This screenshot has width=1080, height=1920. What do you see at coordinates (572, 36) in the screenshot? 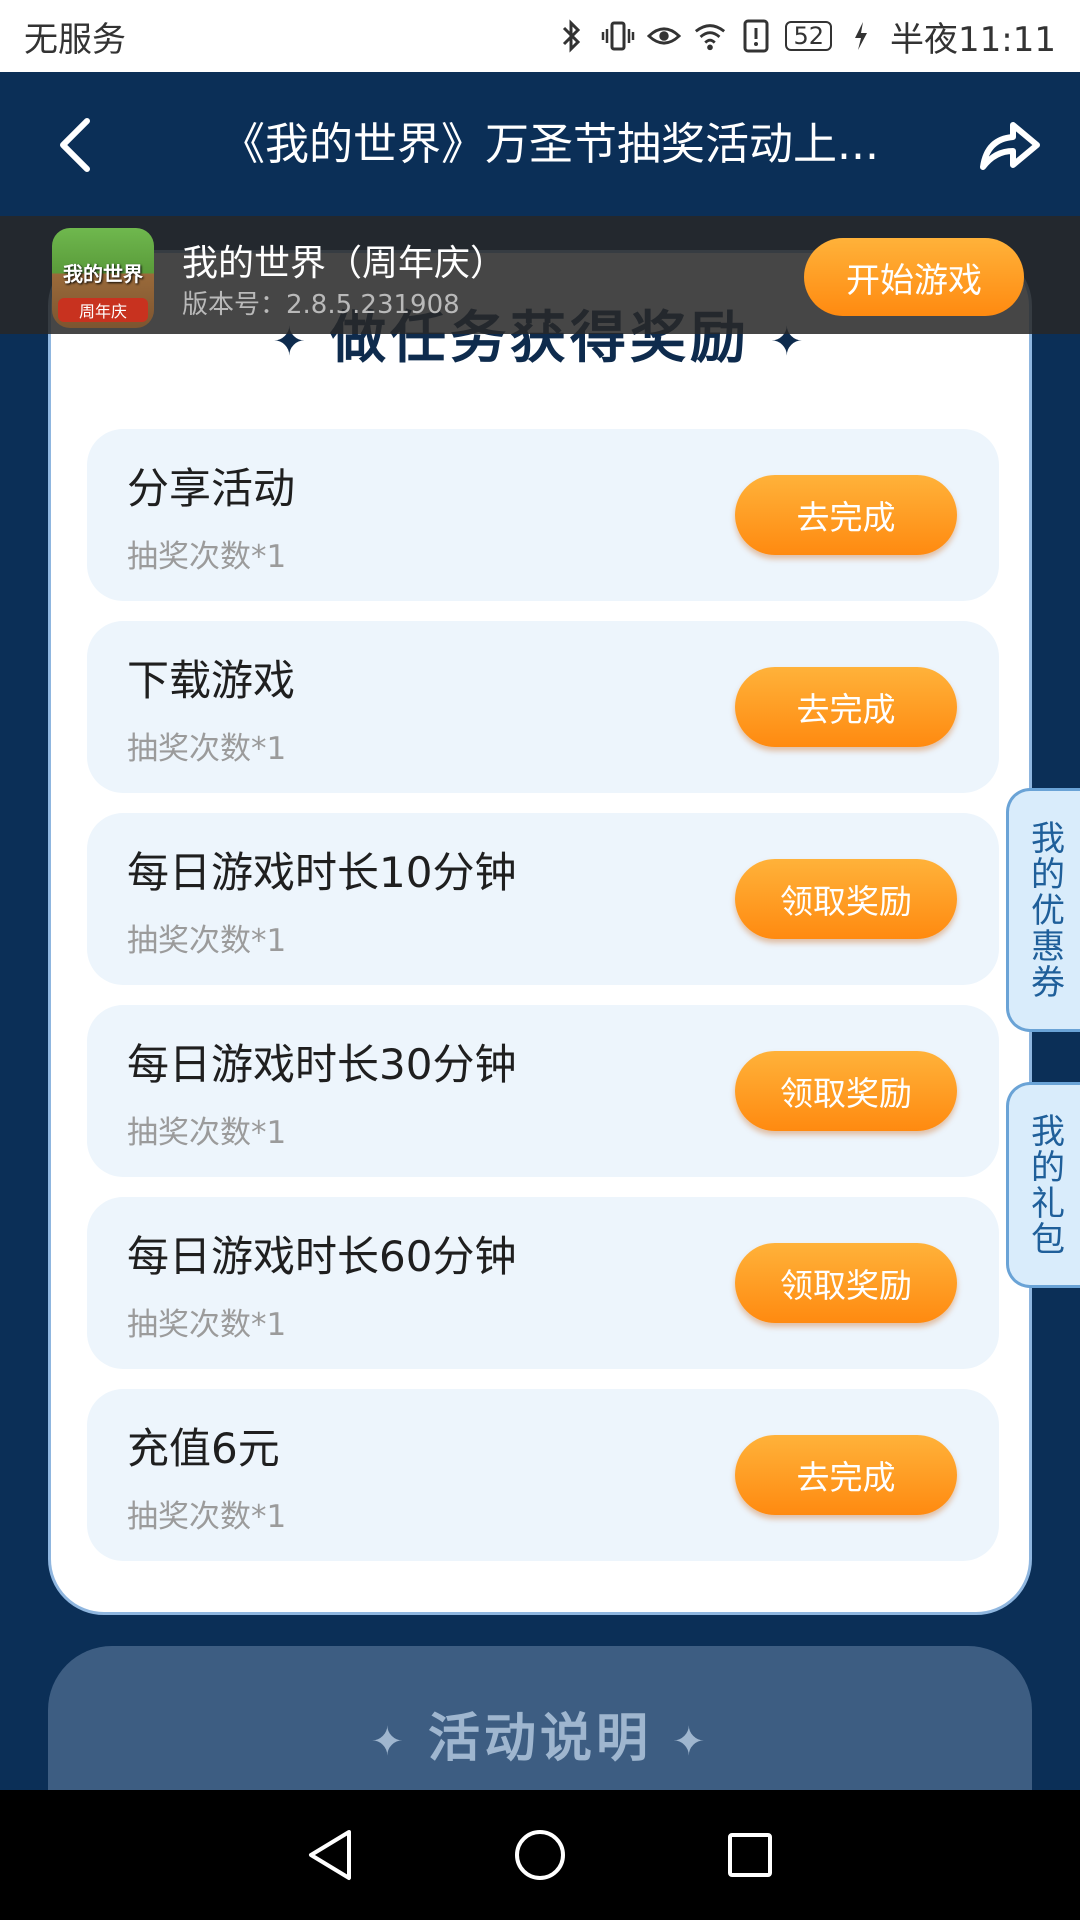
I see `bluetooth-icon` at bounding box center [572, 36].